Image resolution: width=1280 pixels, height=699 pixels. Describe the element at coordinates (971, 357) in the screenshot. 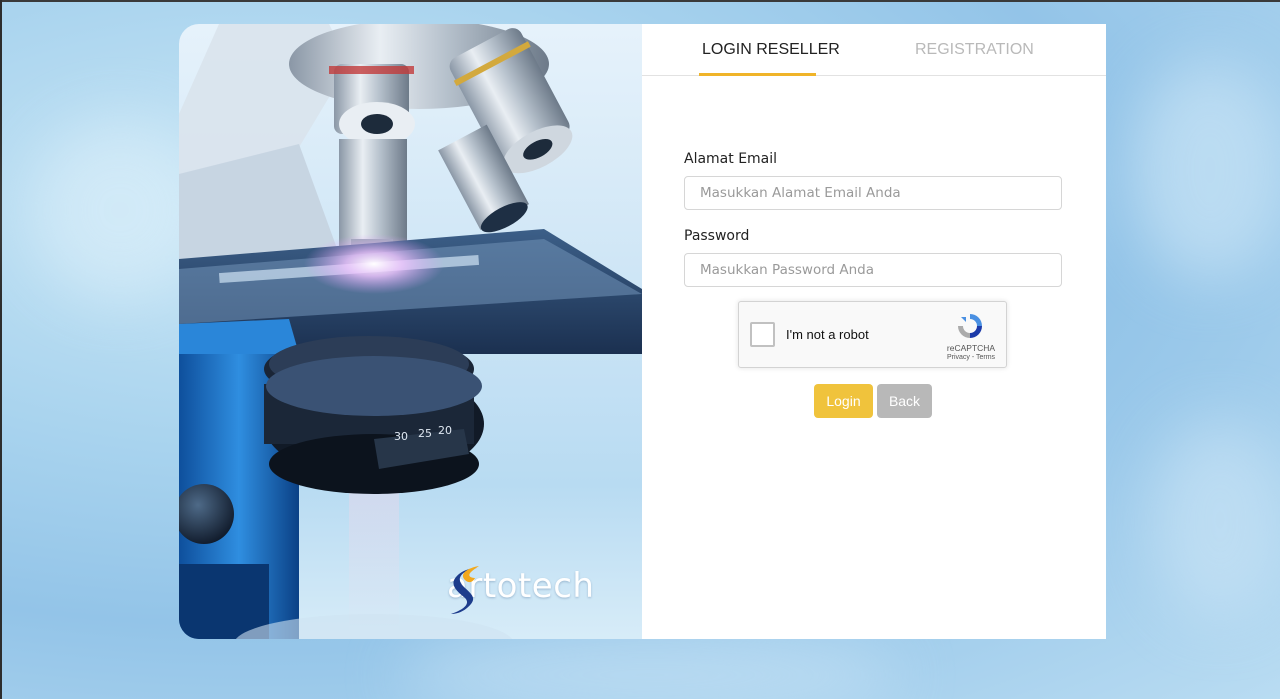

I see `recaptcha-links: Privacy - Terms` at that location.